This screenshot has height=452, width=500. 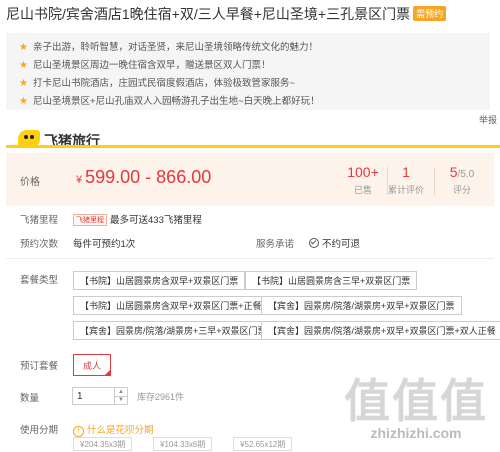 What do you see at coordinates (103, 444) in the screenshot?
I see `installment-option: ¥204.35x3期` at bounding box center [103, 444].